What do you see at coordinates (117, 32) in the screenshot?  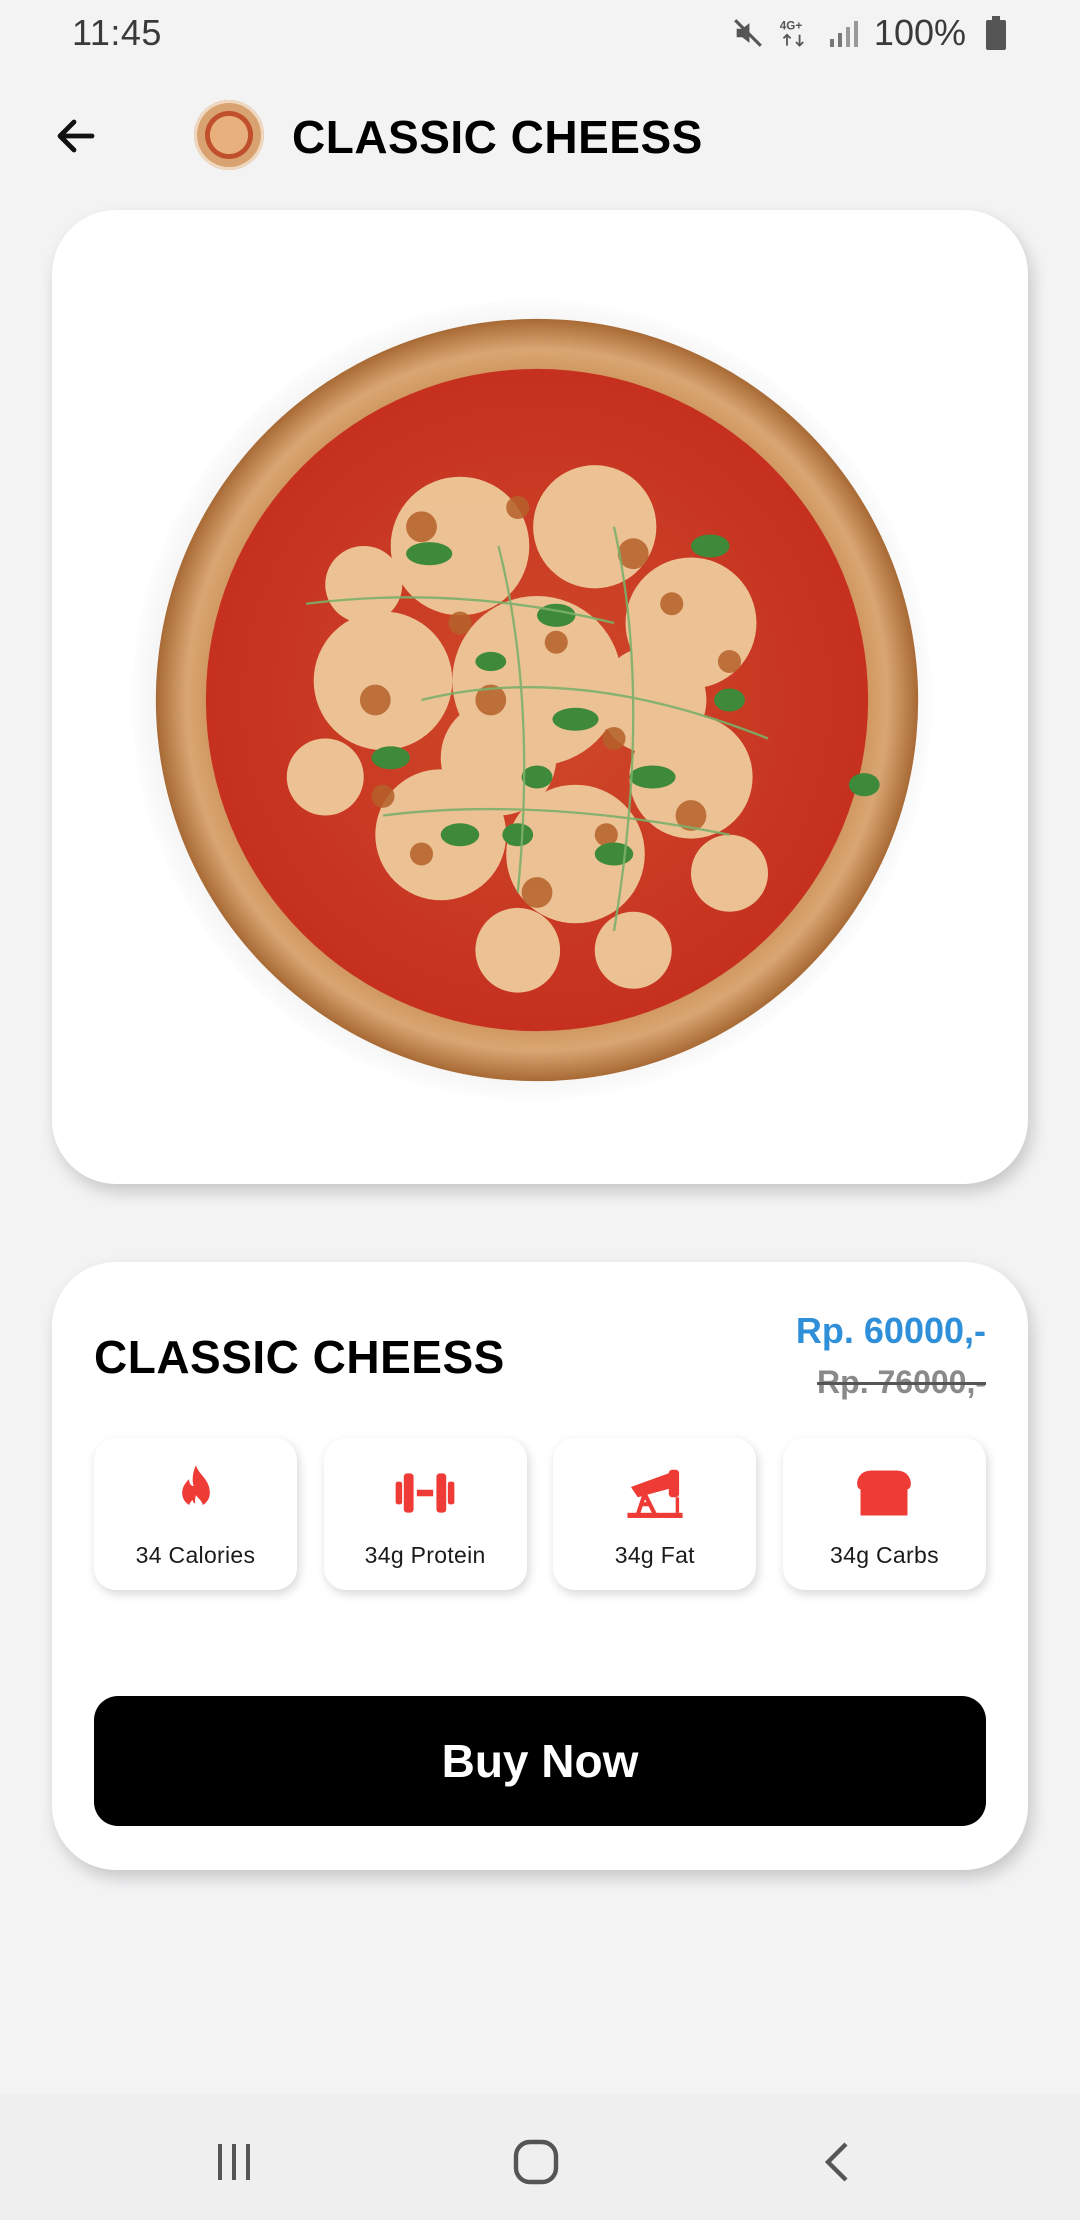 I see `status-time: 11:45` at bounding box center [117, 32].